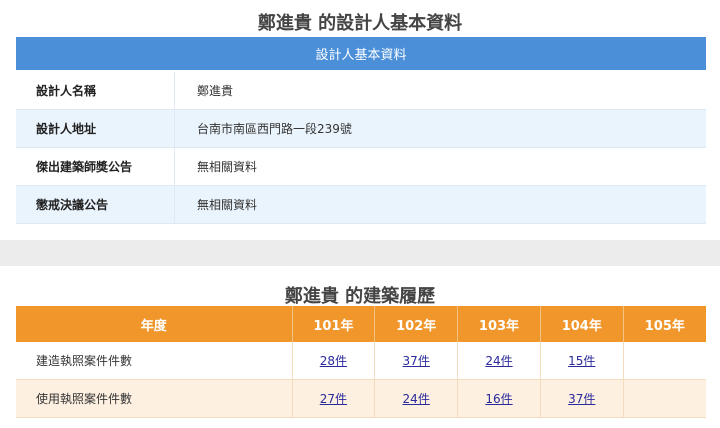 The image size is (720, 428). I want to click on history-header-103: 103年, so click(499, 324).